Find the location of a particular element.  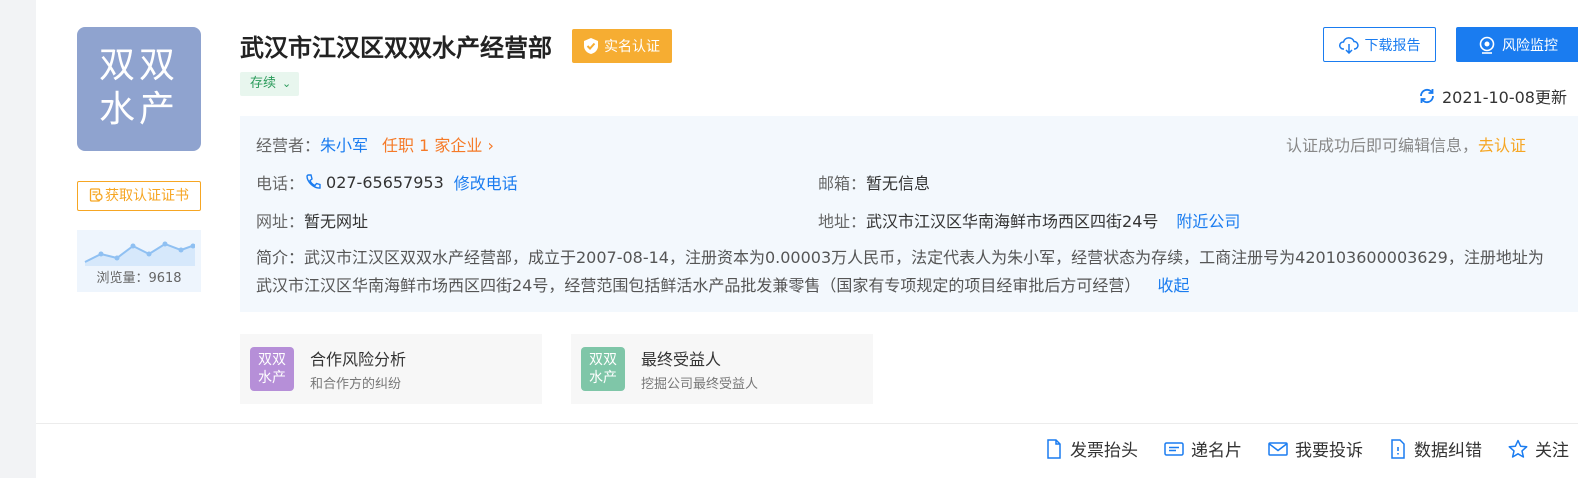

edit-phone-link: 修改电话 is located at coordinates (486, 182).